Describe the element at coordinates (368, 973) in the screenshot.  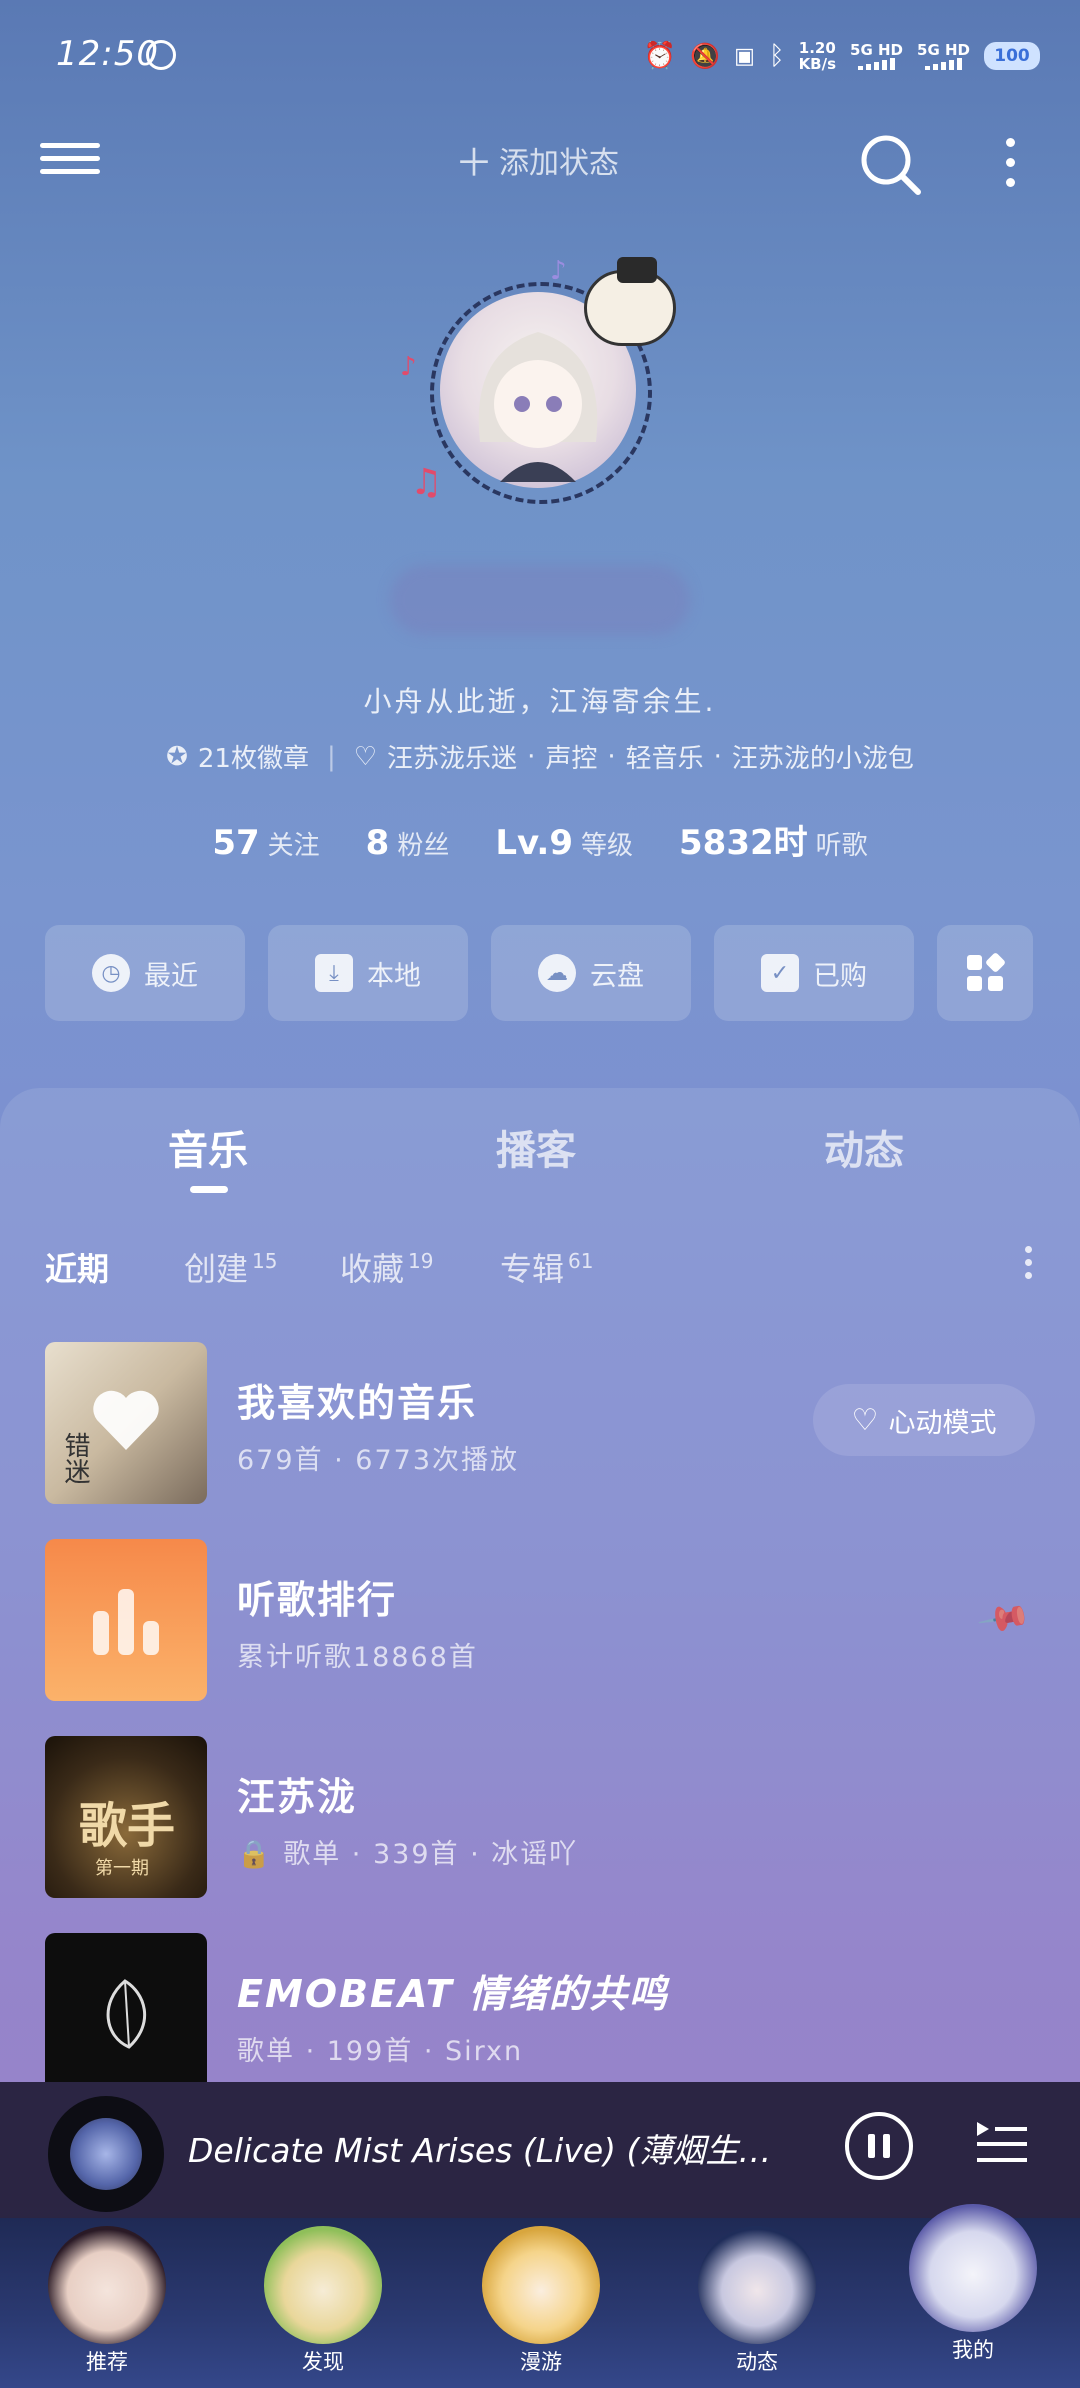
I see `local-button: ⤓ 本地` at that location.